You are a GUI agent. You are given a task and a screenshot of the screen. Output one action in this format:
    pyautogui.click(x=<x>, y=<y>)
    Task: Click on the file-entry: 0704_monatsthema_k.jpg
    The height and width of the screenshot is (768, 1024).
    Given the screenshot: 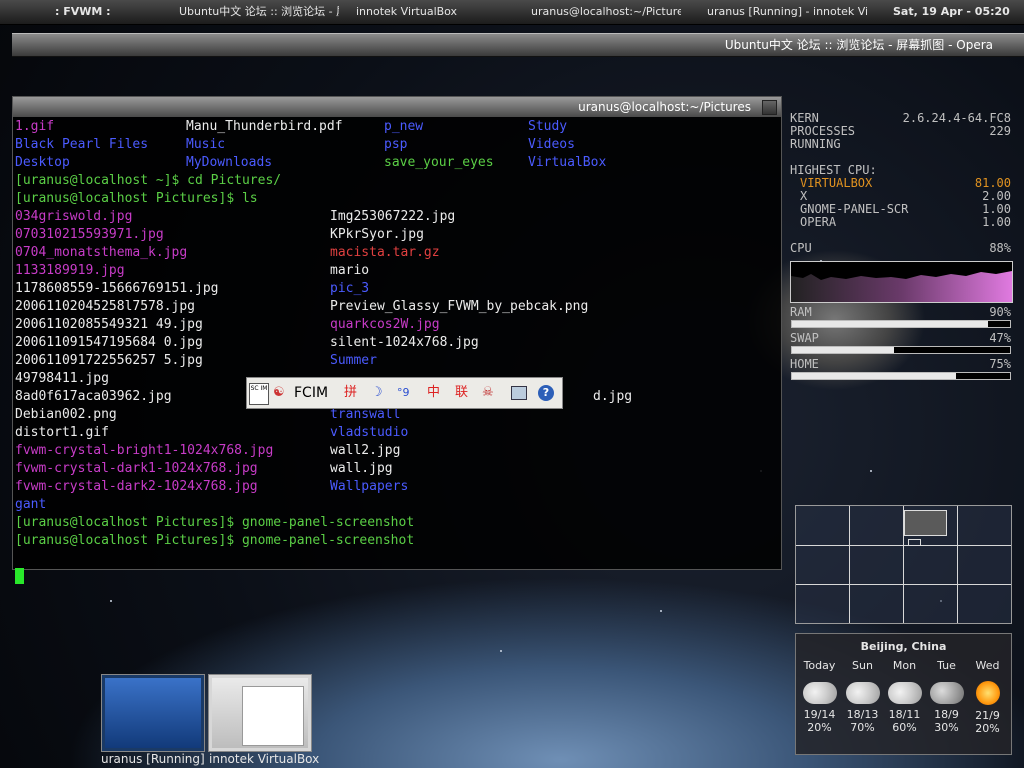 What is the action you would take?
    pyautogui.click(x=101, y=252)
    